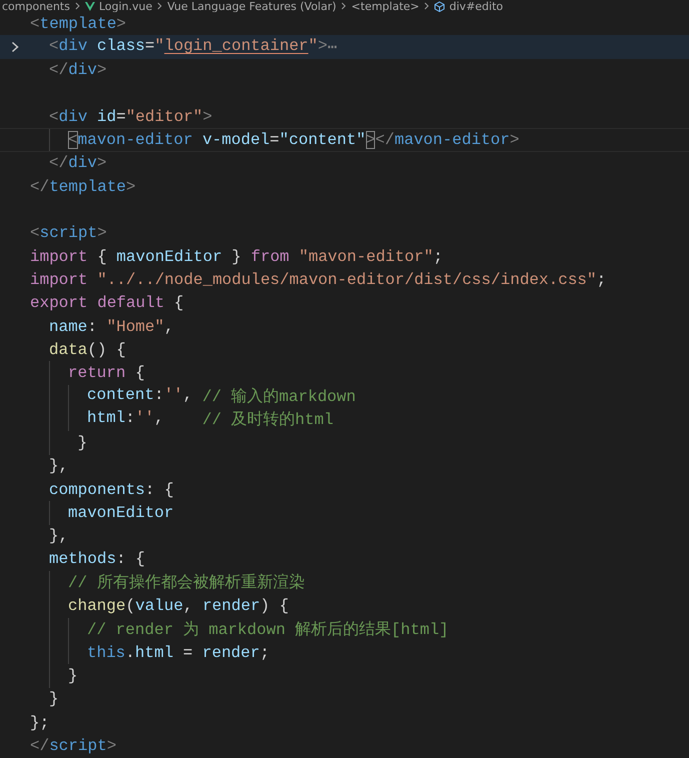  I want to click on code-line: <div id="editor">, so click(130, 117).